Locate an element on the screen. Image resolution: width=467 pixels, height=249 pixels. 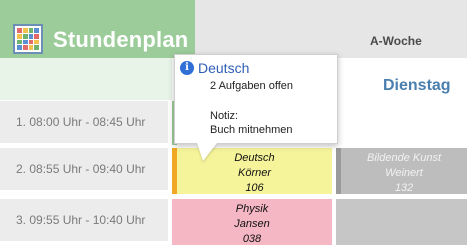
popup-tail is located at coordinates (207, 152).